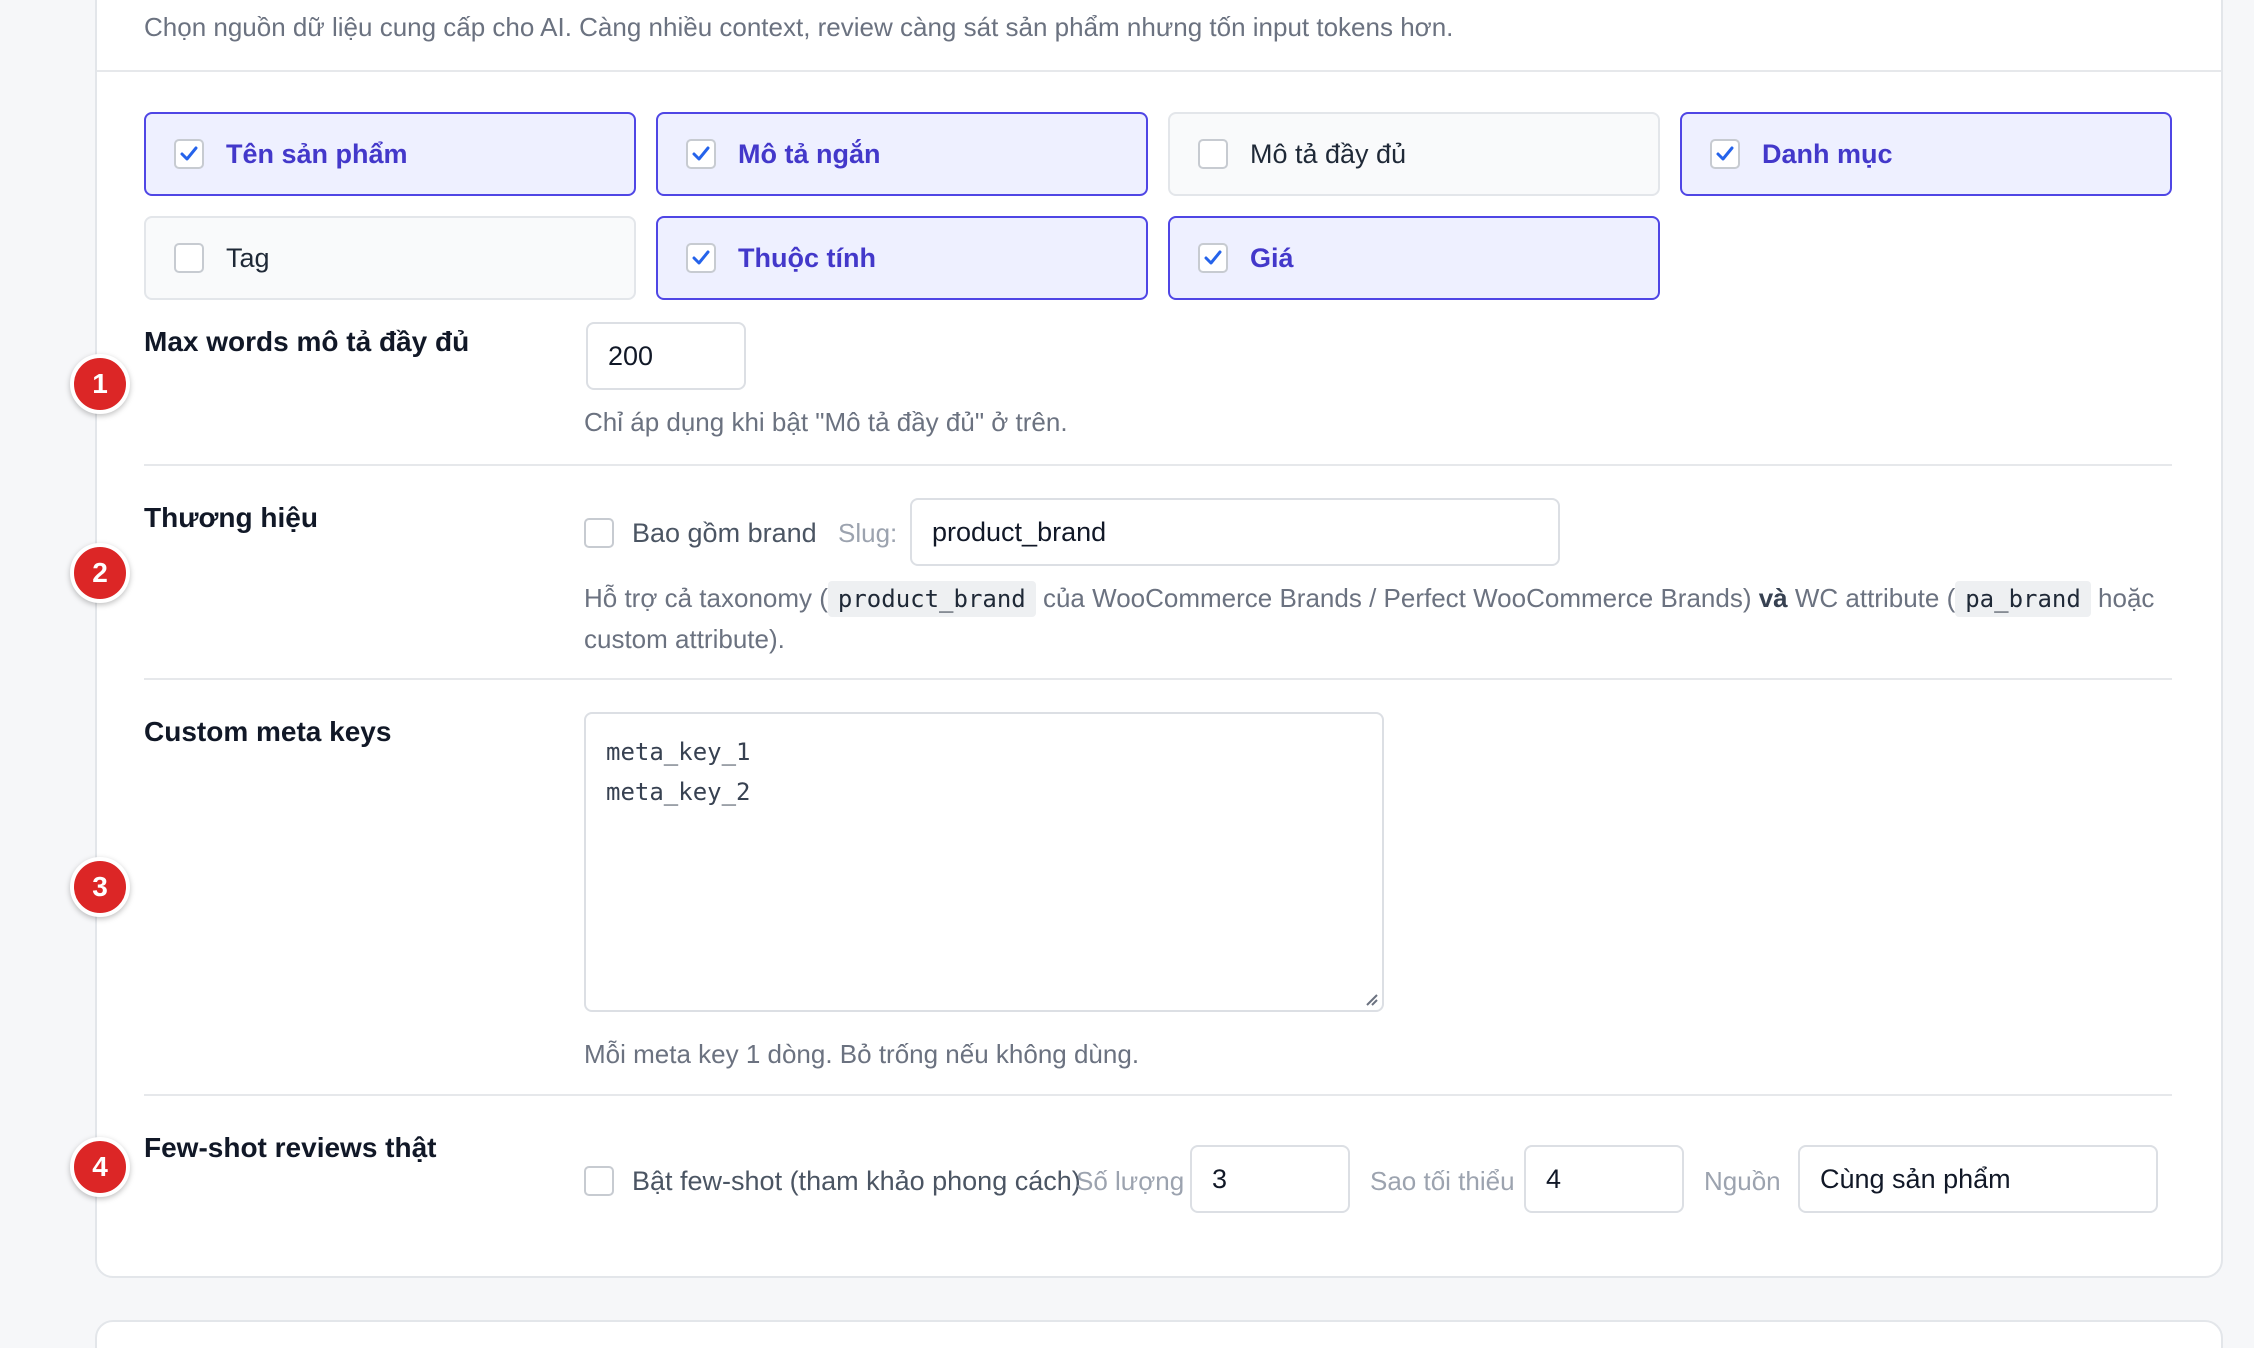 Image resolution: width=2254 pixels, height=1348 pixels. What do you see at coordinates (984, 862) in the screenshot?
I see `meta-keys-textarea: meta_key_1 meta_key_2` at bounding box center [984, 862].